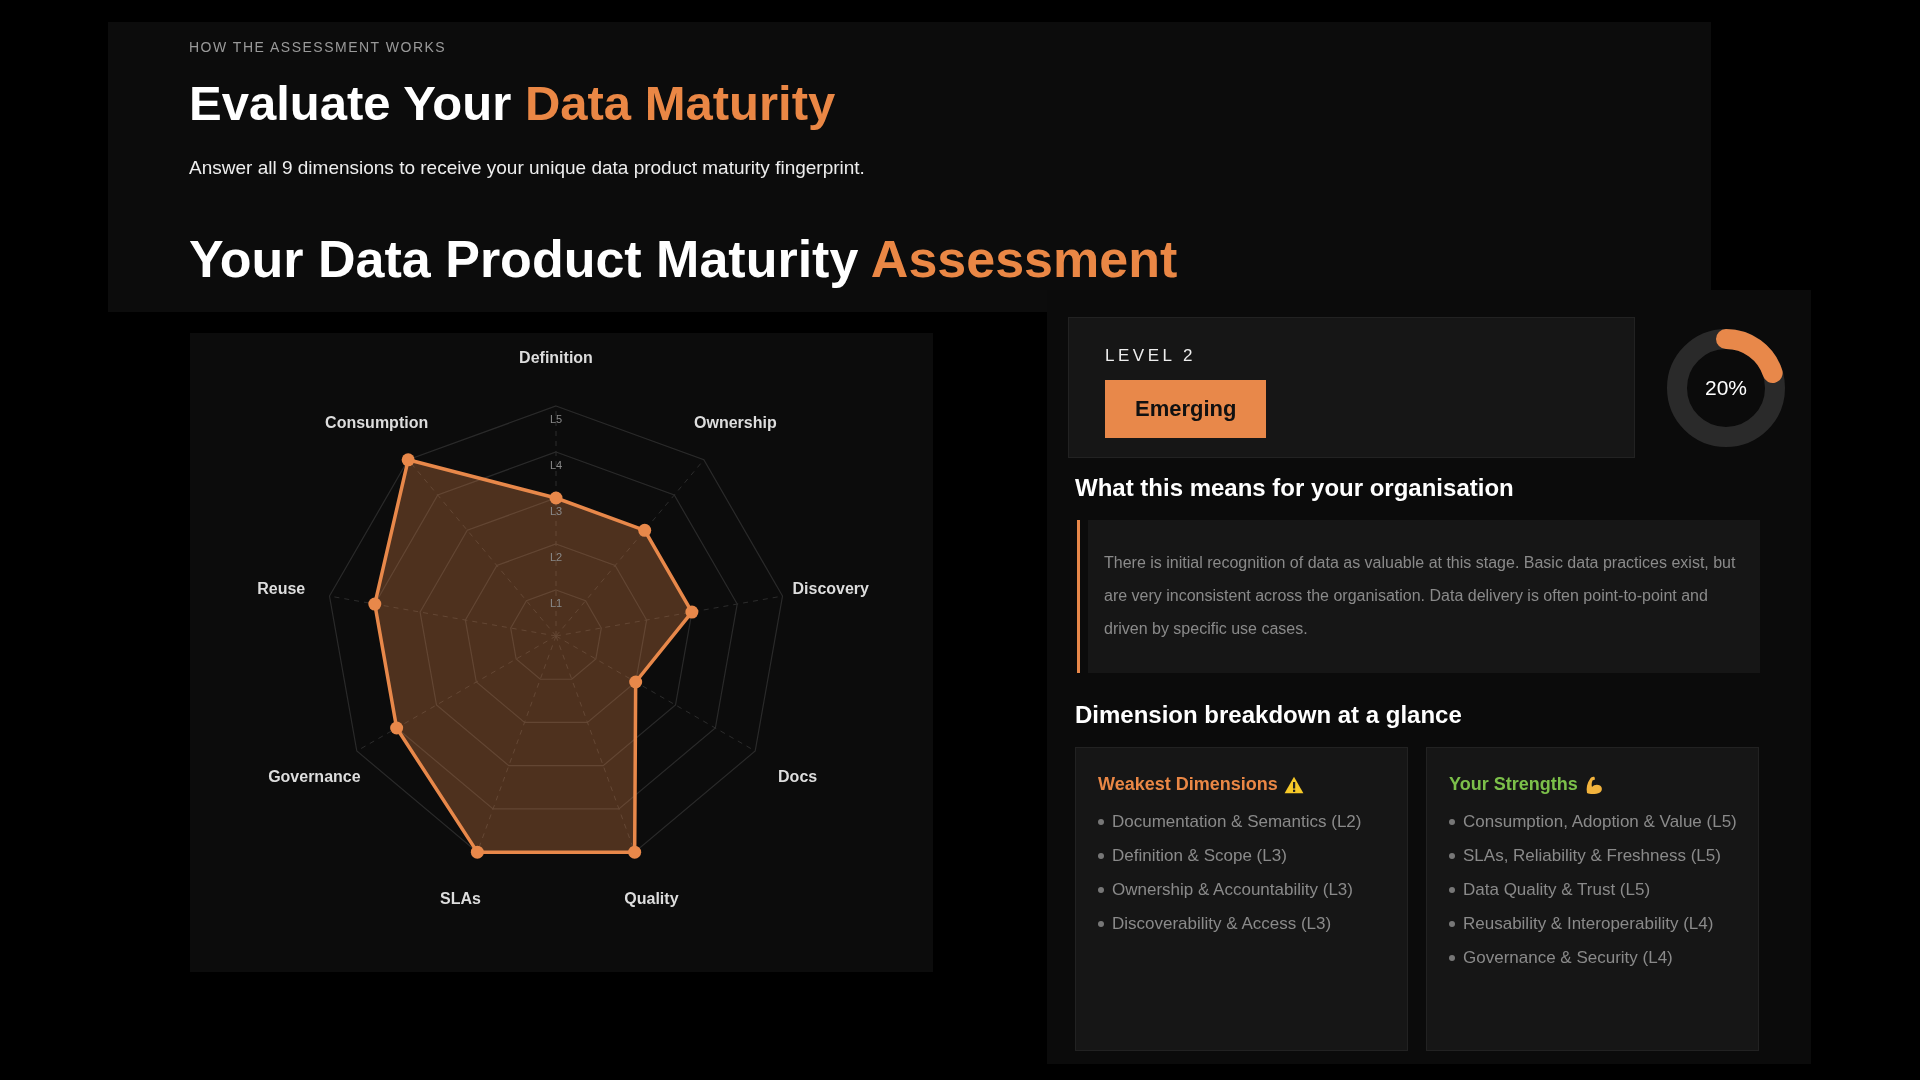 This screenshot has width=1920, height=1080. Describe the element at coordinates (1269, 715) in the screenshot. I see `section-heading: Dimension breakdown at a glance` at that location.